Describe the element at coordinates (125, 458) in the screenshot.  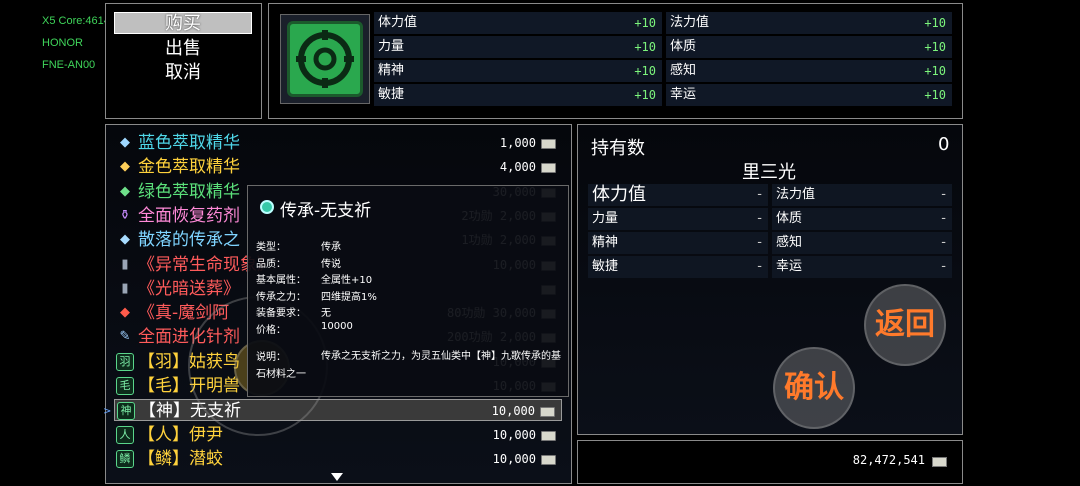
I see `scale-glyph-icon: 鳞` at that location.